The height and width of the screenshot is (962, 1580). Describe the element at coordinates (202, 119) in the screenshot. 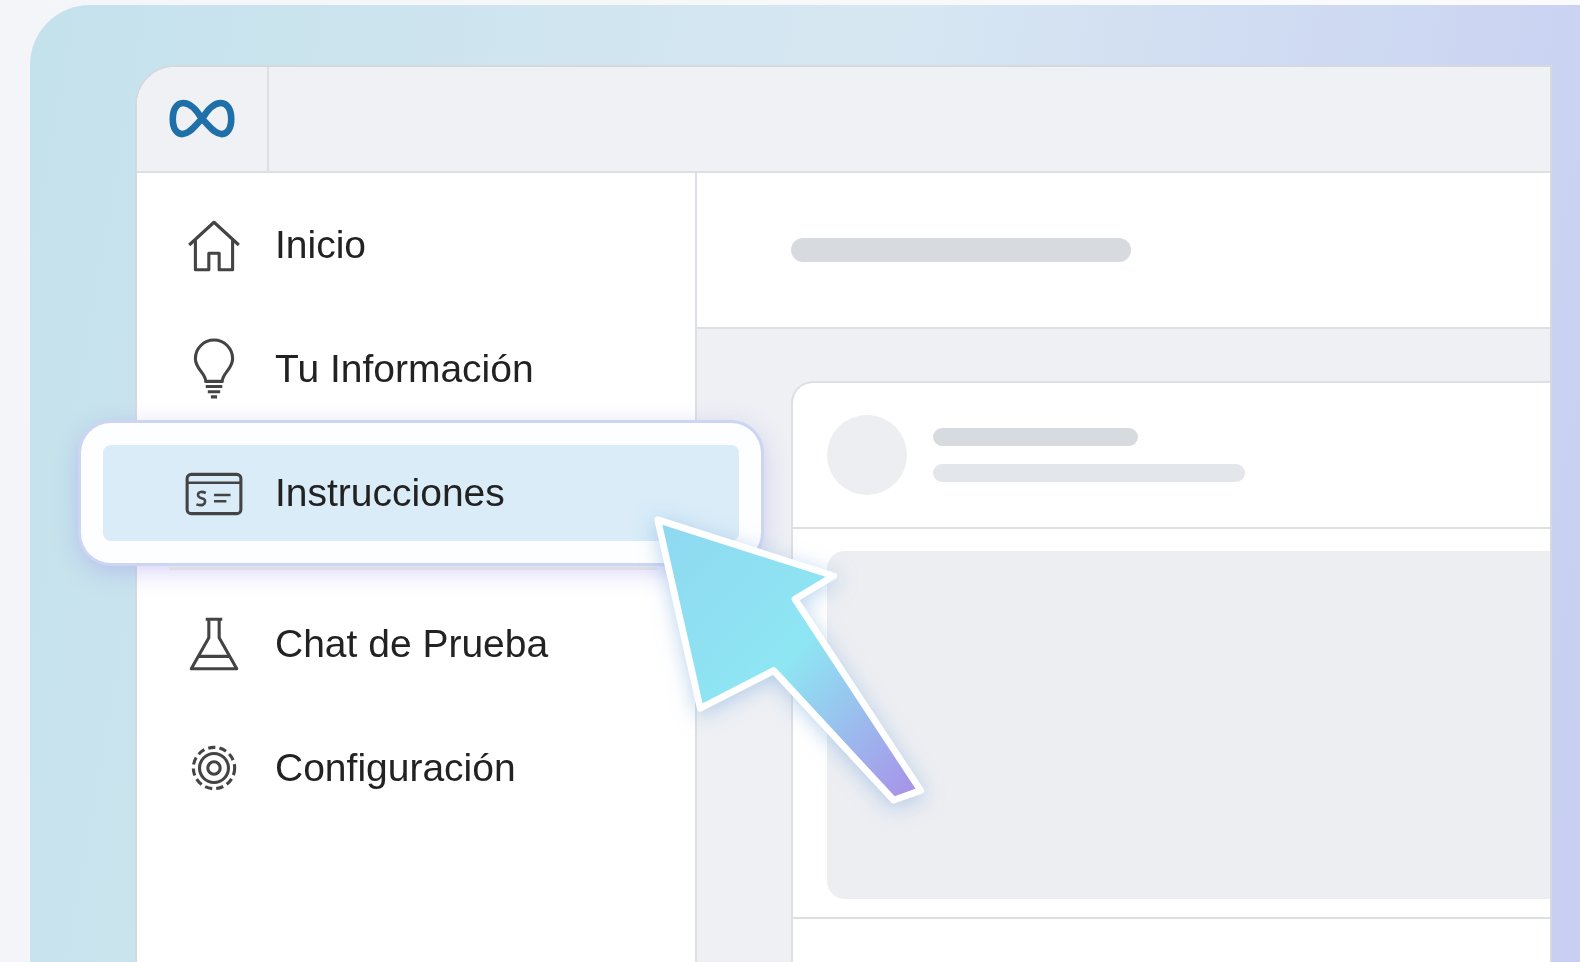

I see `logo-icon` at that location.